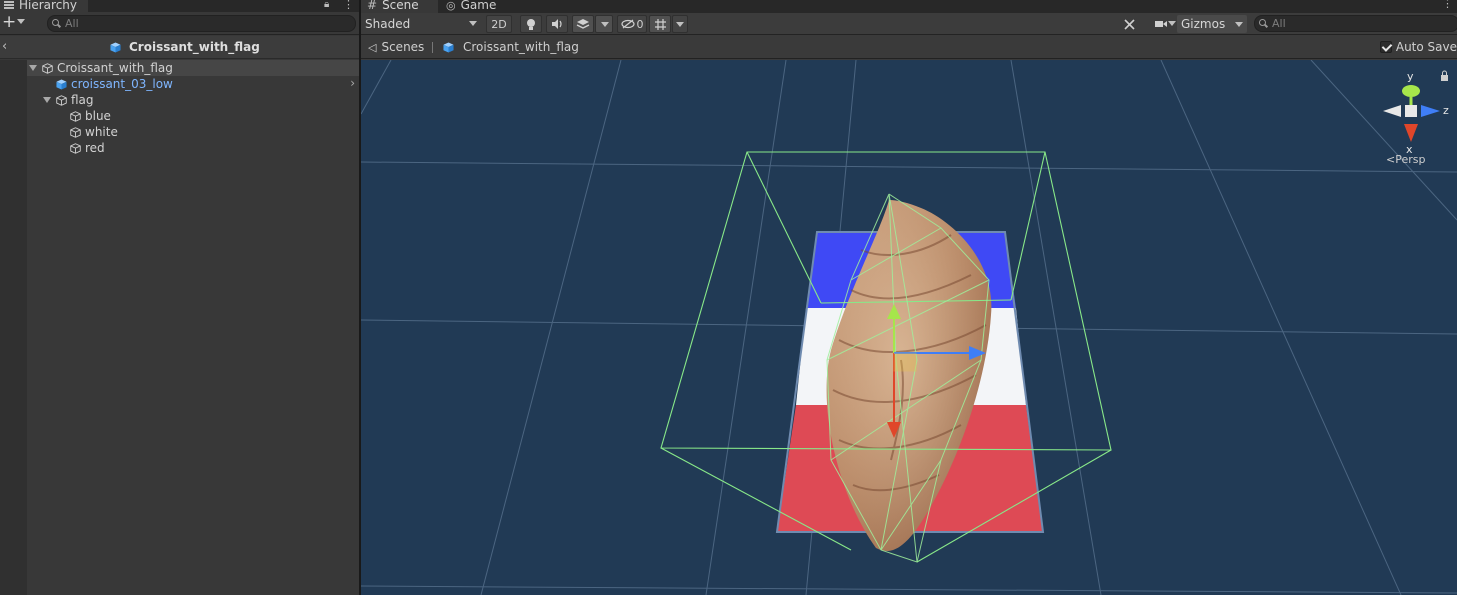 This screenshot has height=595, width=1457. I want to click on prefab-header: ‹ Croissant_with_flag, so click(179, 47).